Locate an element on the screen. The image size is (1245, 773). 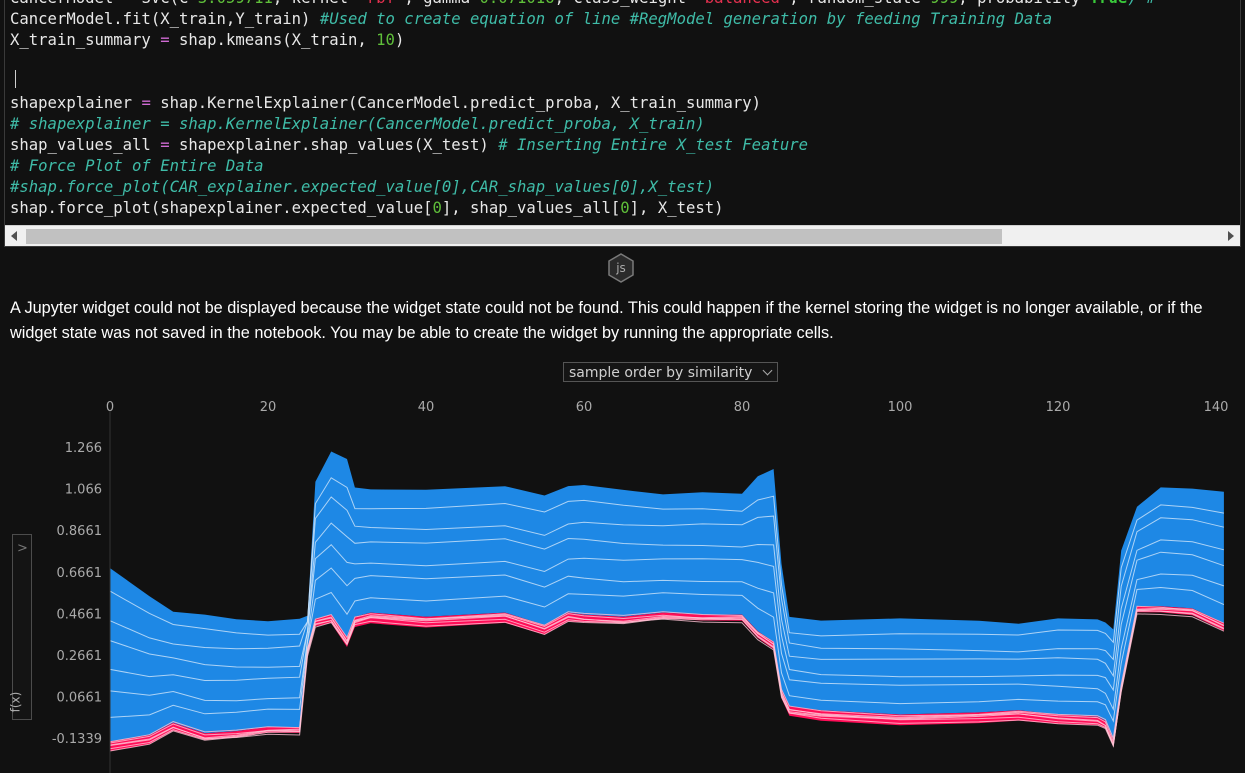
code-token: 3.059711 is located at coordinates (235, 3).